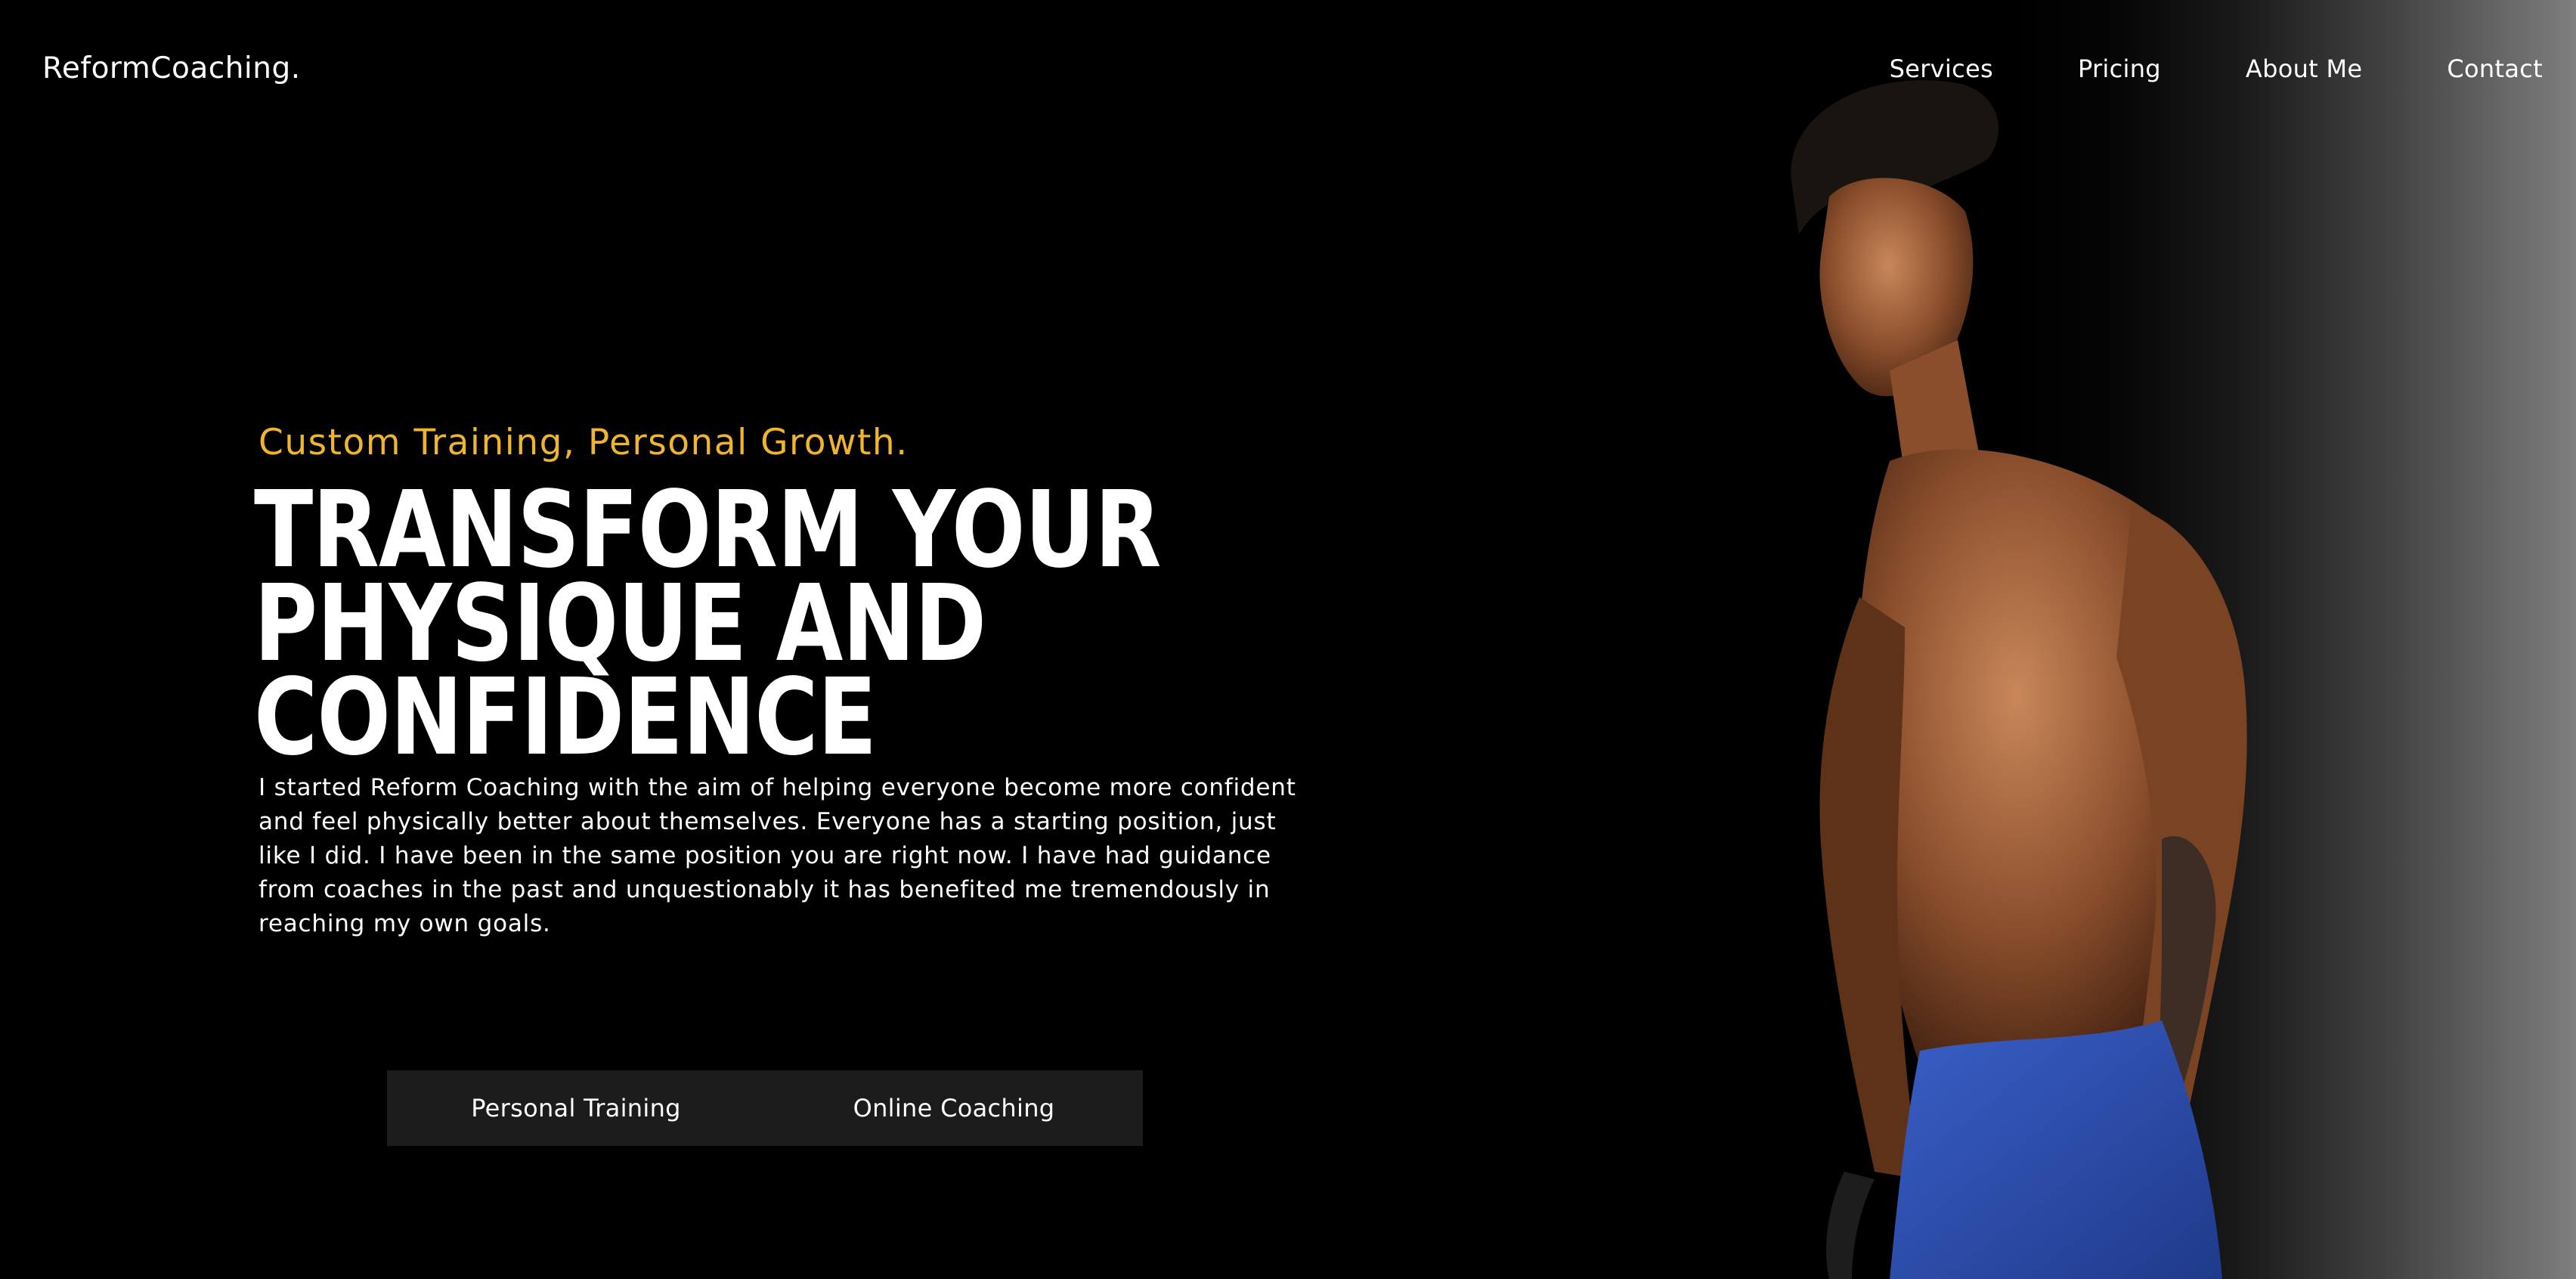  Describe the element at coordinates (708, 628) in the screenshot. I see `hero-headline: TRANSFORM YOUR PHYSIQUE AND CONFIDENCE` at that location.